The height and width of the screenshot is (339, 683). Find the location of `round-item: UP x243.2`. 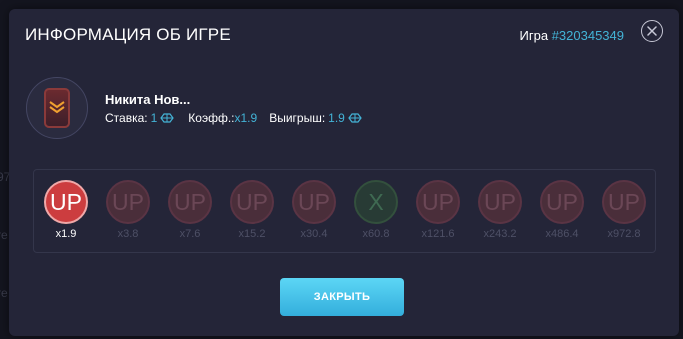

round-item: UP x243.2 is located at coordinates (500, 210).